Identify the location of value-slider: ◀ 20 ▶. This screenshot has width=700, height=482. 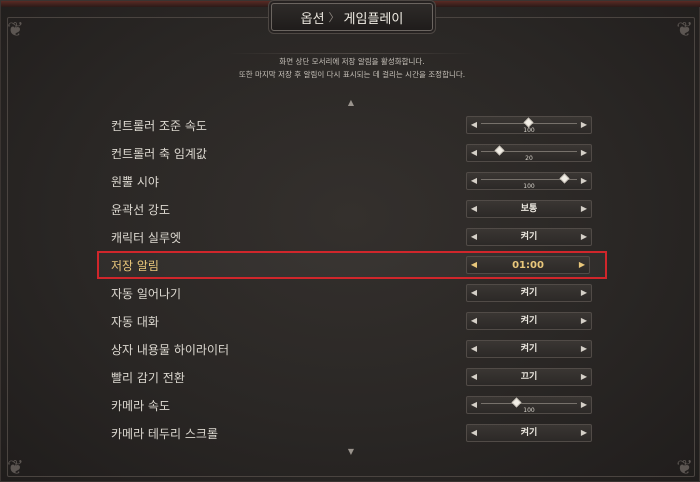
(529, 153).